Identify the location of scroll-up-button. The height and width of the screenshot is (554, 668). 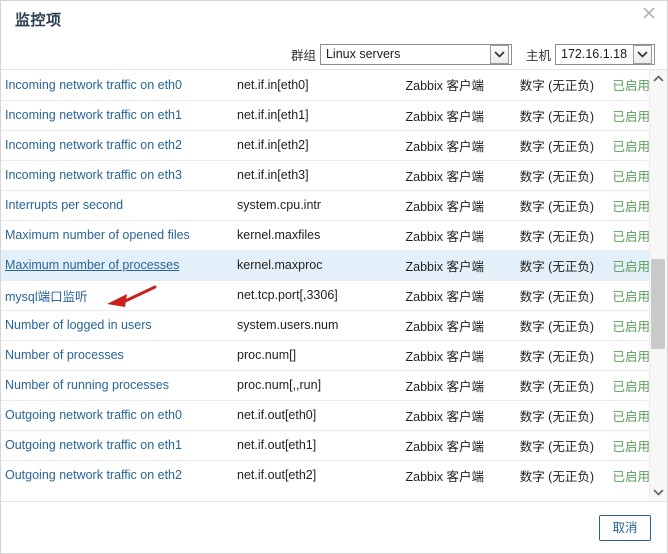
(658, 78).